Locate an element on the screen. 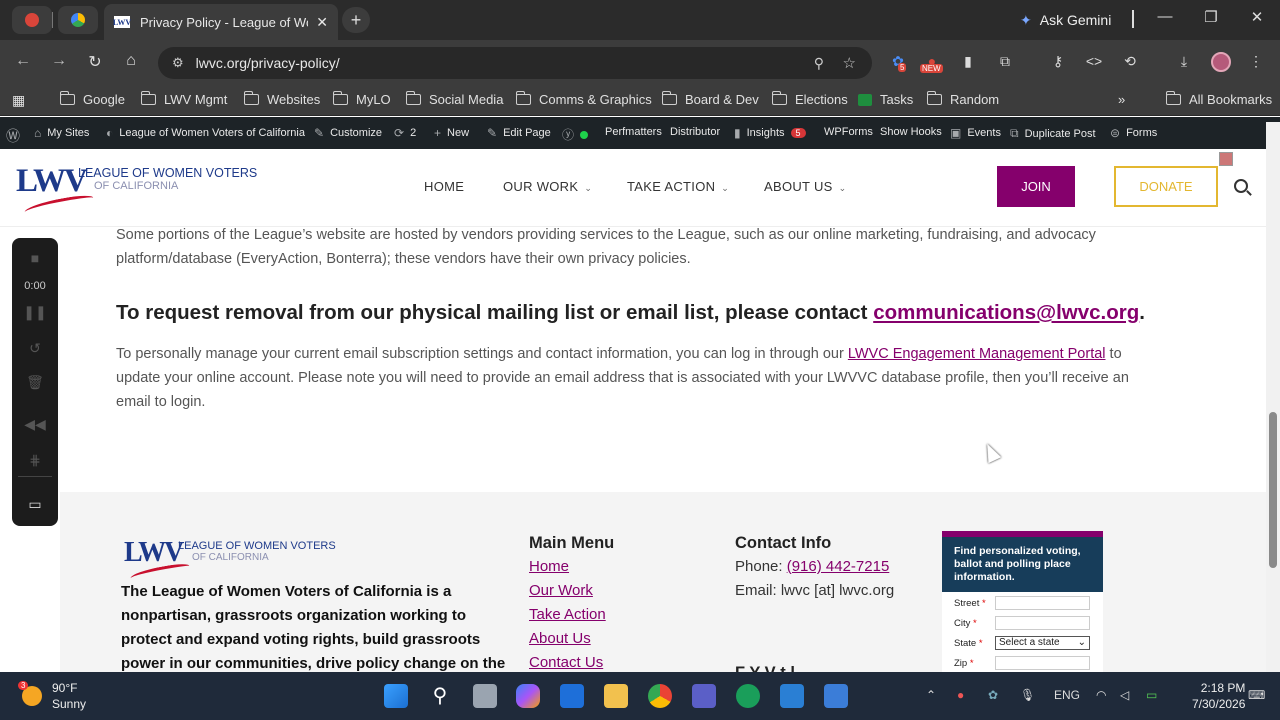 This screenshot has height=720, width=1280. bookmark-random: Random is located at coordinates (962, 99).